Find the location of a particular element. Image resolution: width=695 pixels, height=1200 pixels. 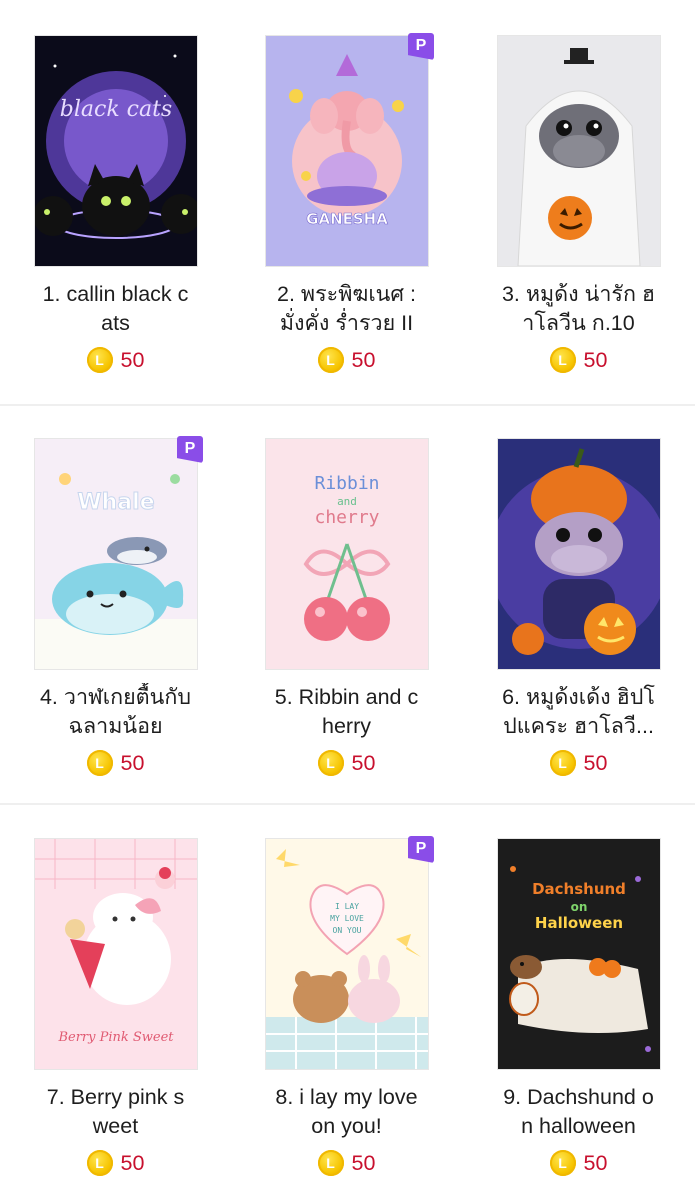

theme-title: 5. Ribbin and c herry is located at coordinates (346, 713).